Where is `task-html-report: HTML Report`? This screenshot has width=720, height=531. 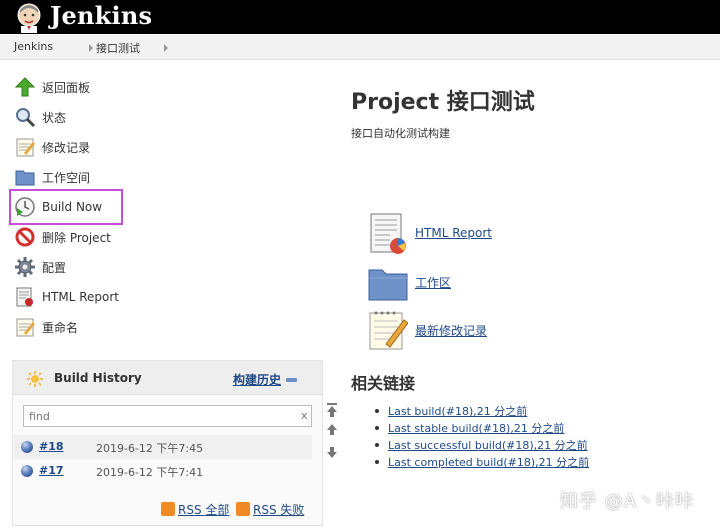 task-html-report: HTML Report is located at coordinates (114, 297).